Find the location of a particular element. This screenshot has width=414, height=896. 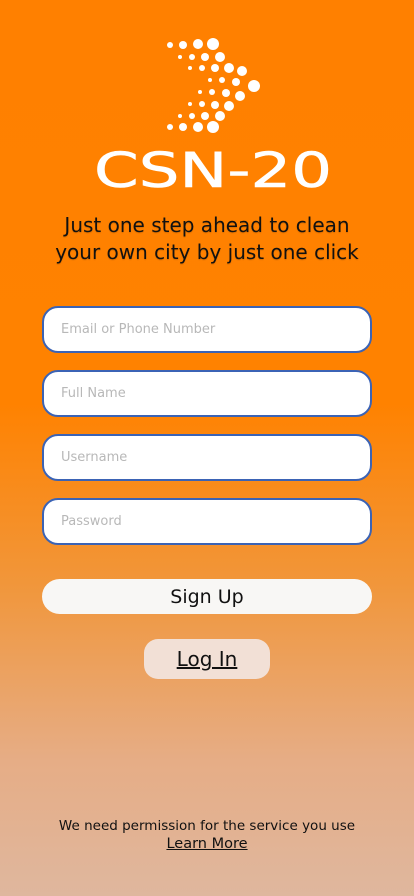

learn-more-link: Learn More is located at coordinates (206, 844).